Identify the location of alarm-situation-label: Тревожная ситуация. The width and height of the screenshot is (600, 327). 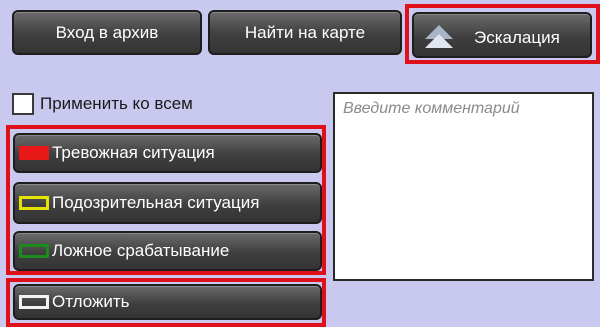
(133, 152).